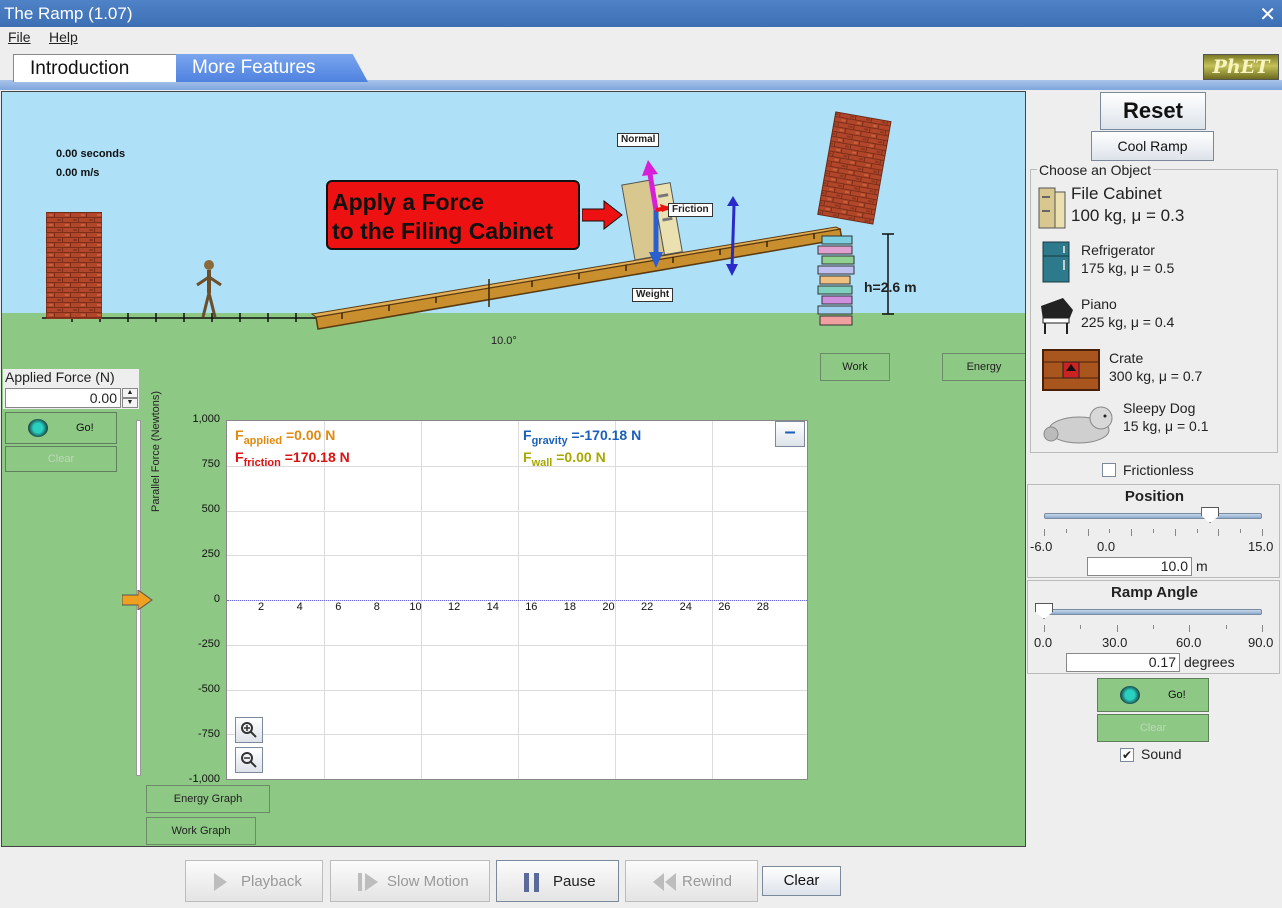 The image size is (1282, 908). Describe the element at coordinates (1123, 662) in the screenshot. I see `ramp-angle-input: 0.17` at that location.